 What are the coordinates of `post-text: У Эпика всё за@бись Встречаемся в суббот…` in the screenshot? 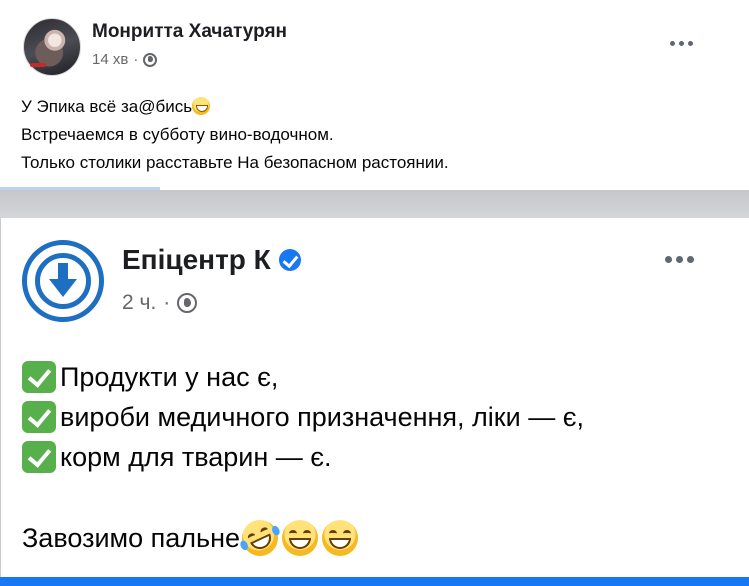 It's located at (235, 135).